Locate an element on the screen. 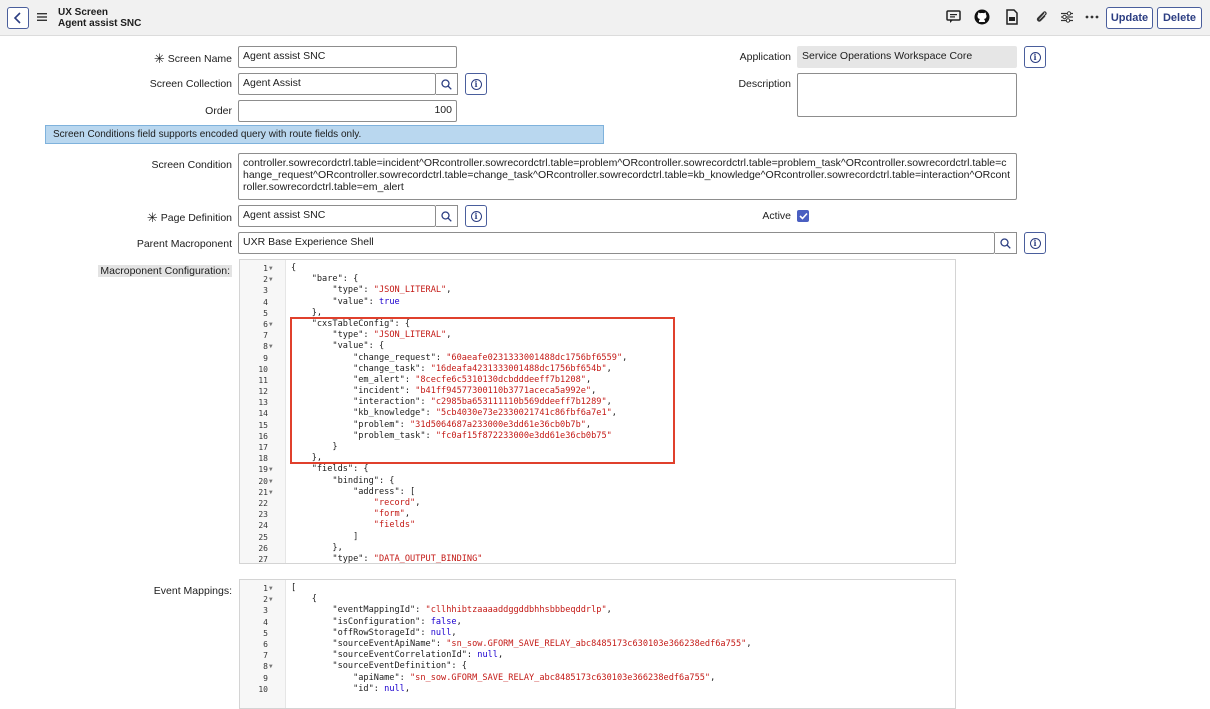 This screenshot has width=1210, height=709. line-number: 1 is located at coordinates (265, 588).